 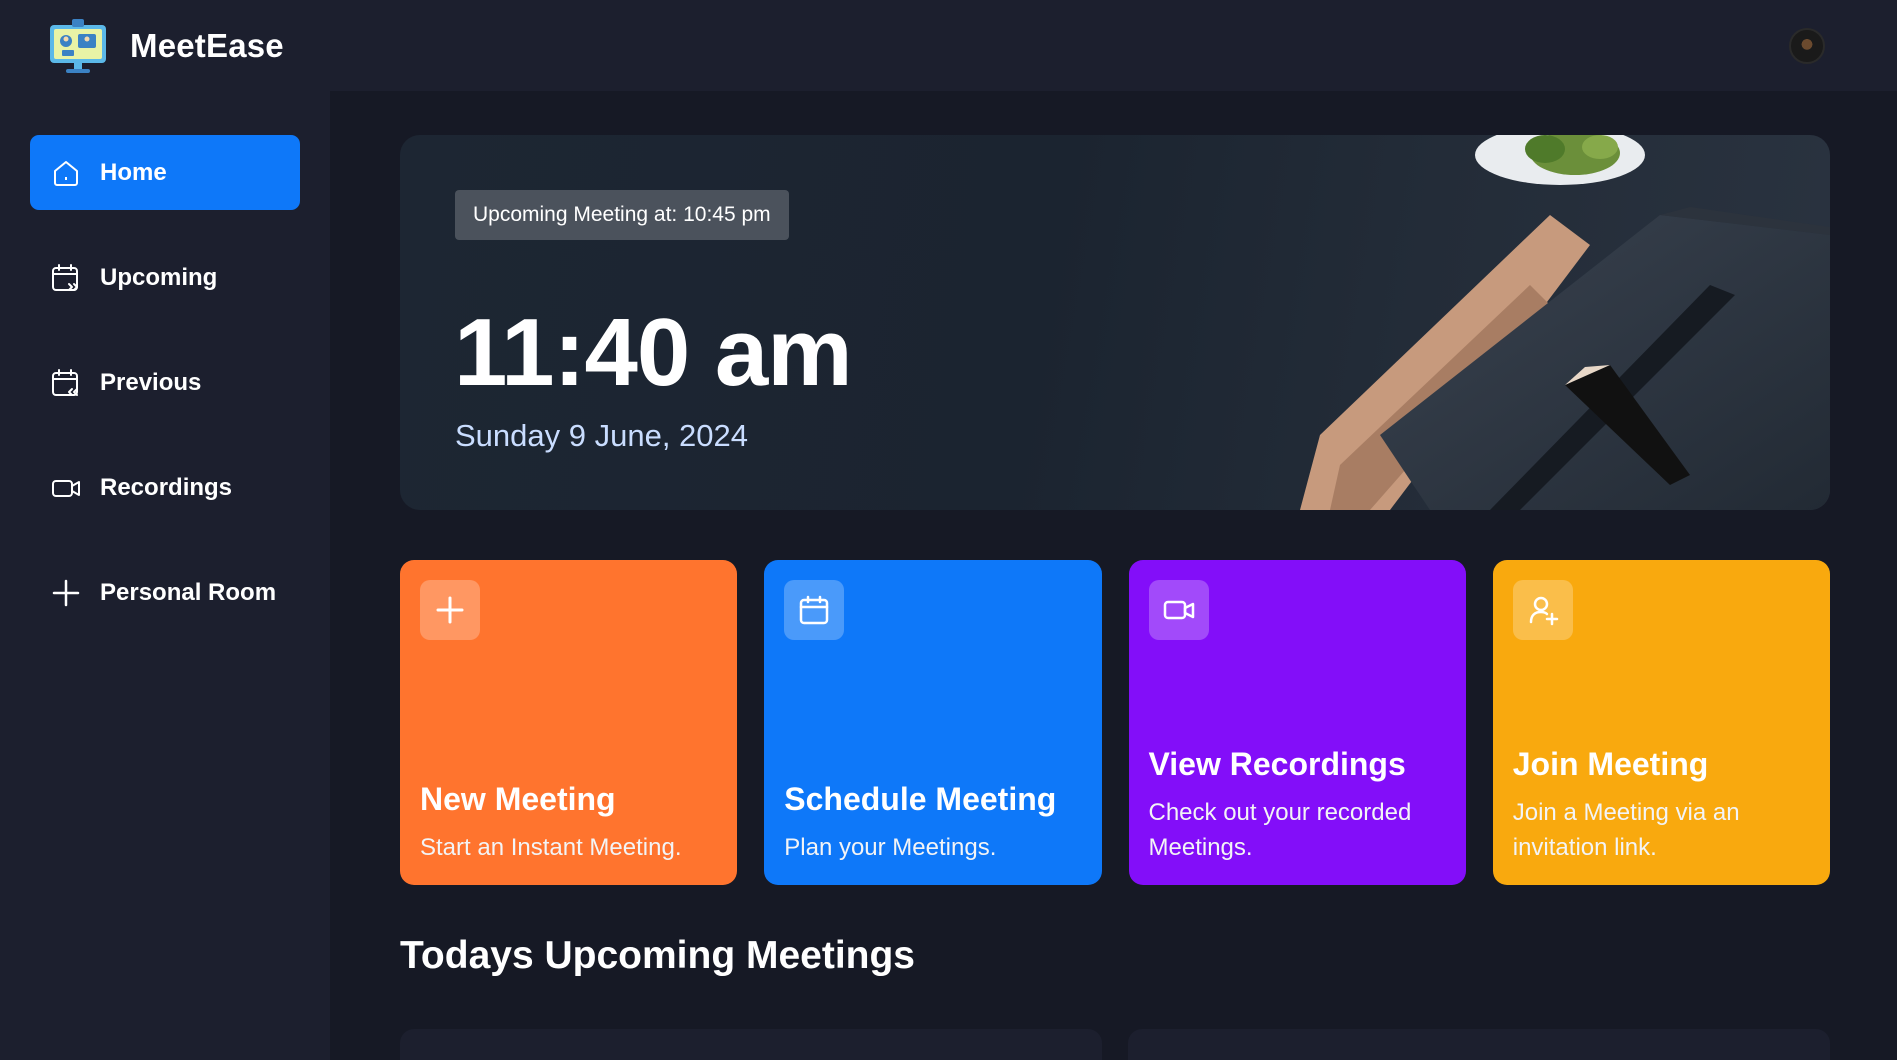 I want to click on app-name: MeetEase, so click(x=207, y=45).